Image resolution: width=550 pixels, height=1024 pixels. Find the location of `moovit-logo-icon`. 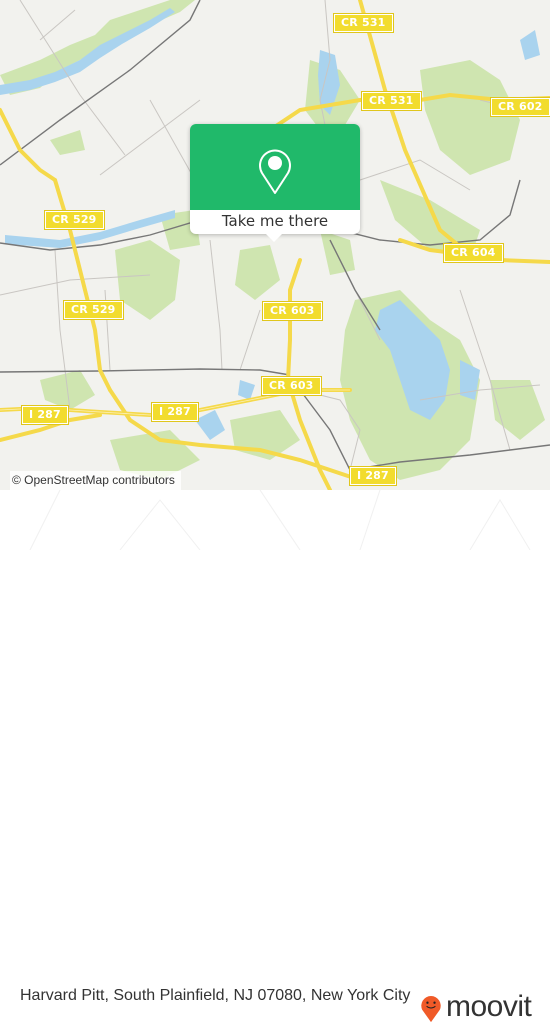

moovit-logo-icon is located at coordinates (431, 1009).